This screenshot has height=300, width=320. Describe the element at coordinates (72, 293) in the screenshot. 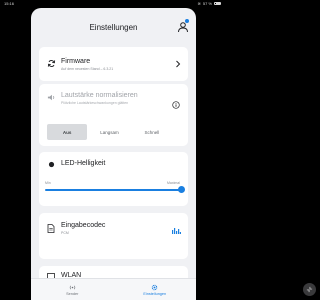

I see `nav-sender-label: Sender` at that location.